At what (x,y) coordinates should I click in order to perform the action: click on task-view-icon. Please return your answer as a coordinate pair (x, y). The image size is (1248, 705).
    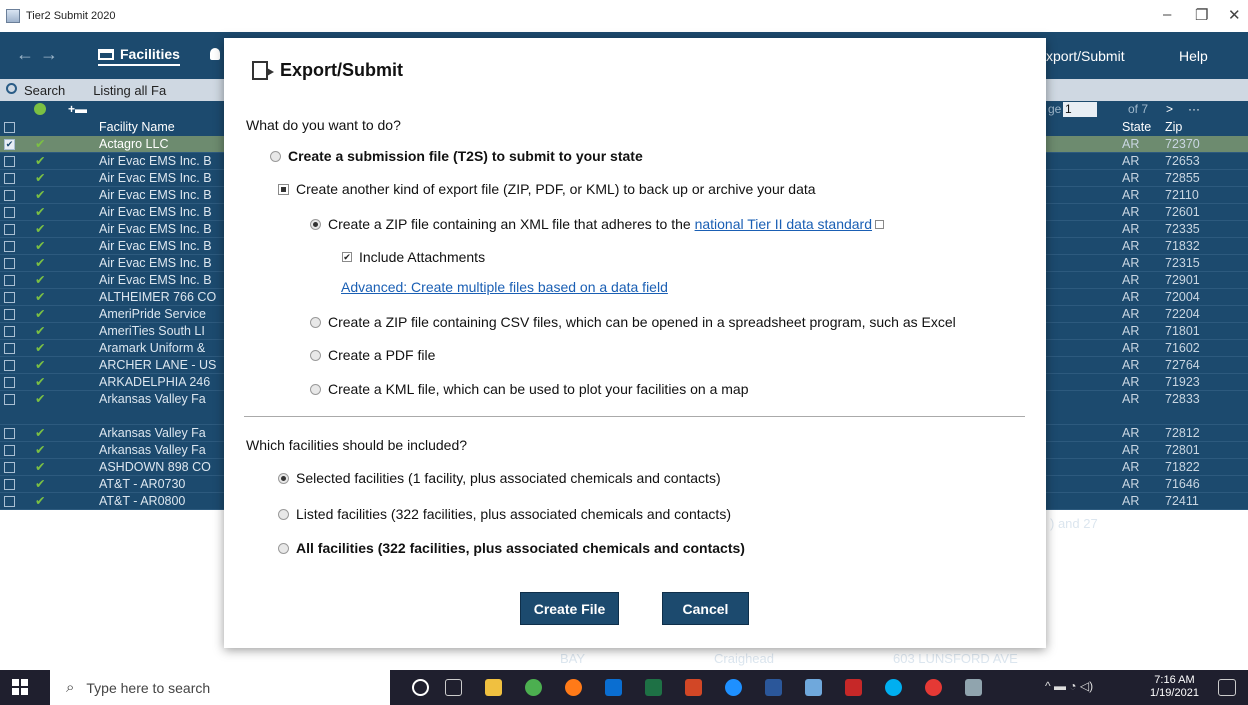
    Looking at the image, I should click on (453, 687).